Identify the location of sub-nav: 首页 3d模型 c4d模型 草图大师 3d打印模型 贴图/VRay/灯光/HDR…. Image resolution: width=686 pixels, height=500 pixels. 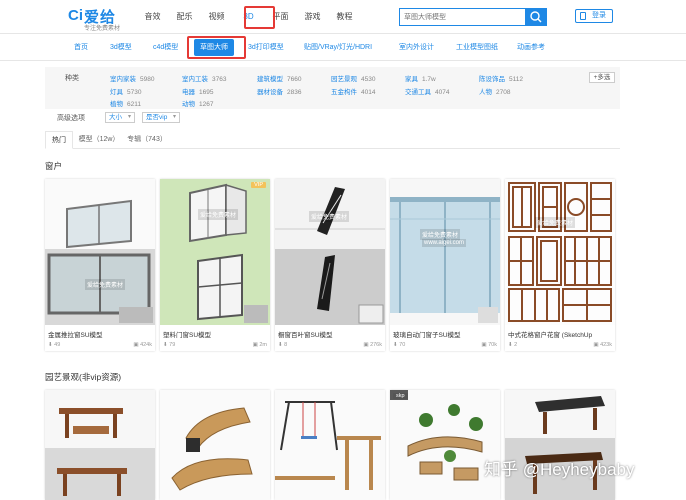
(343, 48).